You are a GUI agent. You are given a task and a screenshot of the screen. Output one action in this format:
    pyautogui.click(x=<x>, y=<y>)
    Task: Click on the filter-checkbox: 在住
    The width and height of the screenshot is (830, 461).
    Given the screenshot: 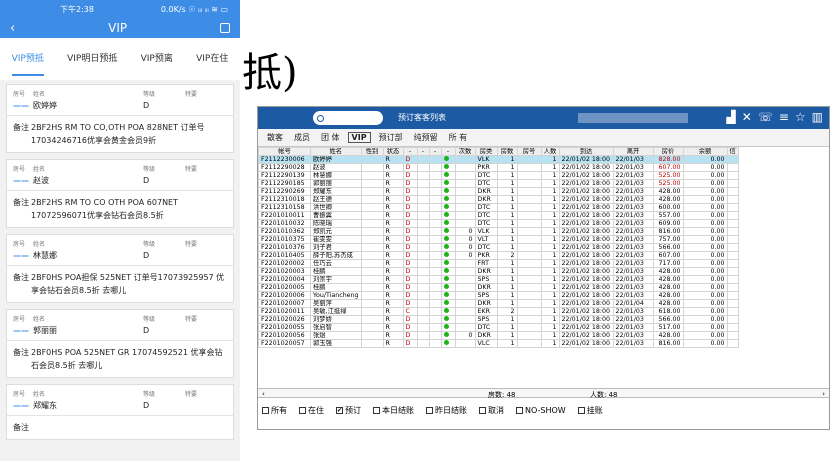 What is the action you would take?
    pyautogui.click(x=311, y=410)
    